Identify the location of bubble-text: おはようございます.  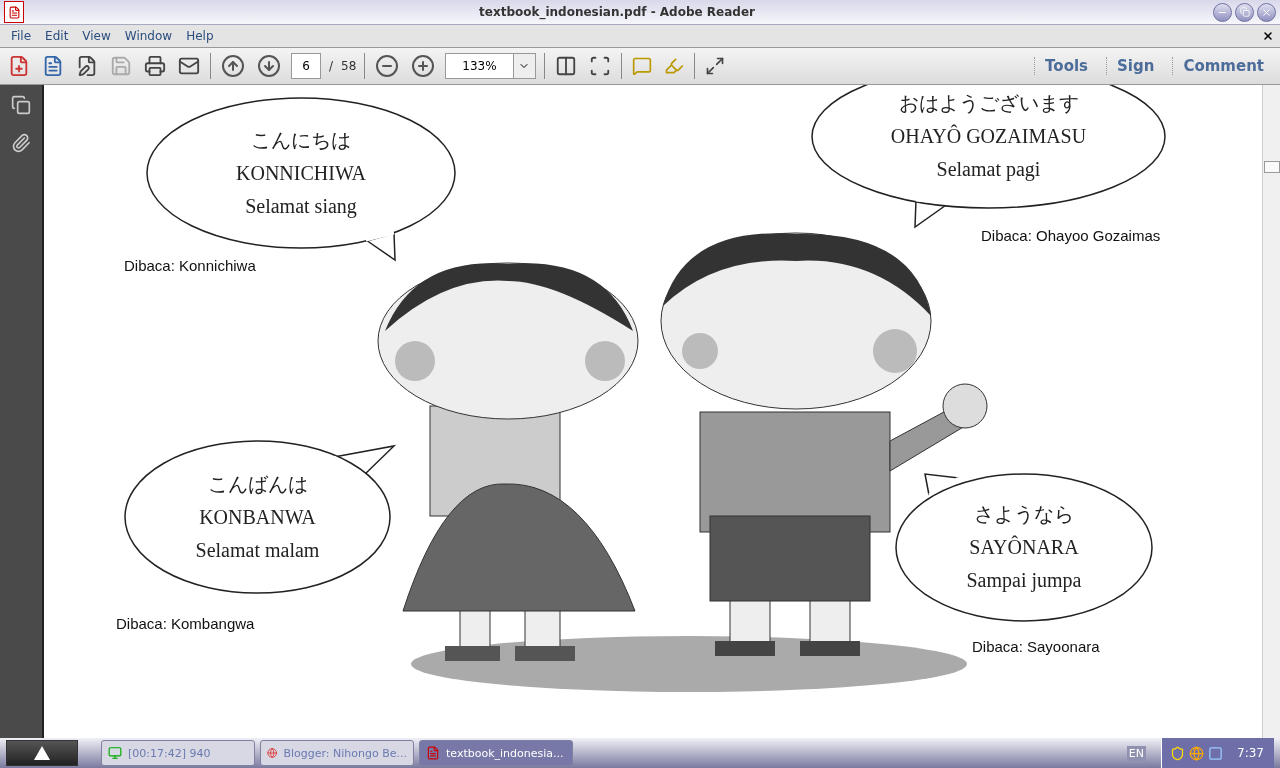
(988, 103).